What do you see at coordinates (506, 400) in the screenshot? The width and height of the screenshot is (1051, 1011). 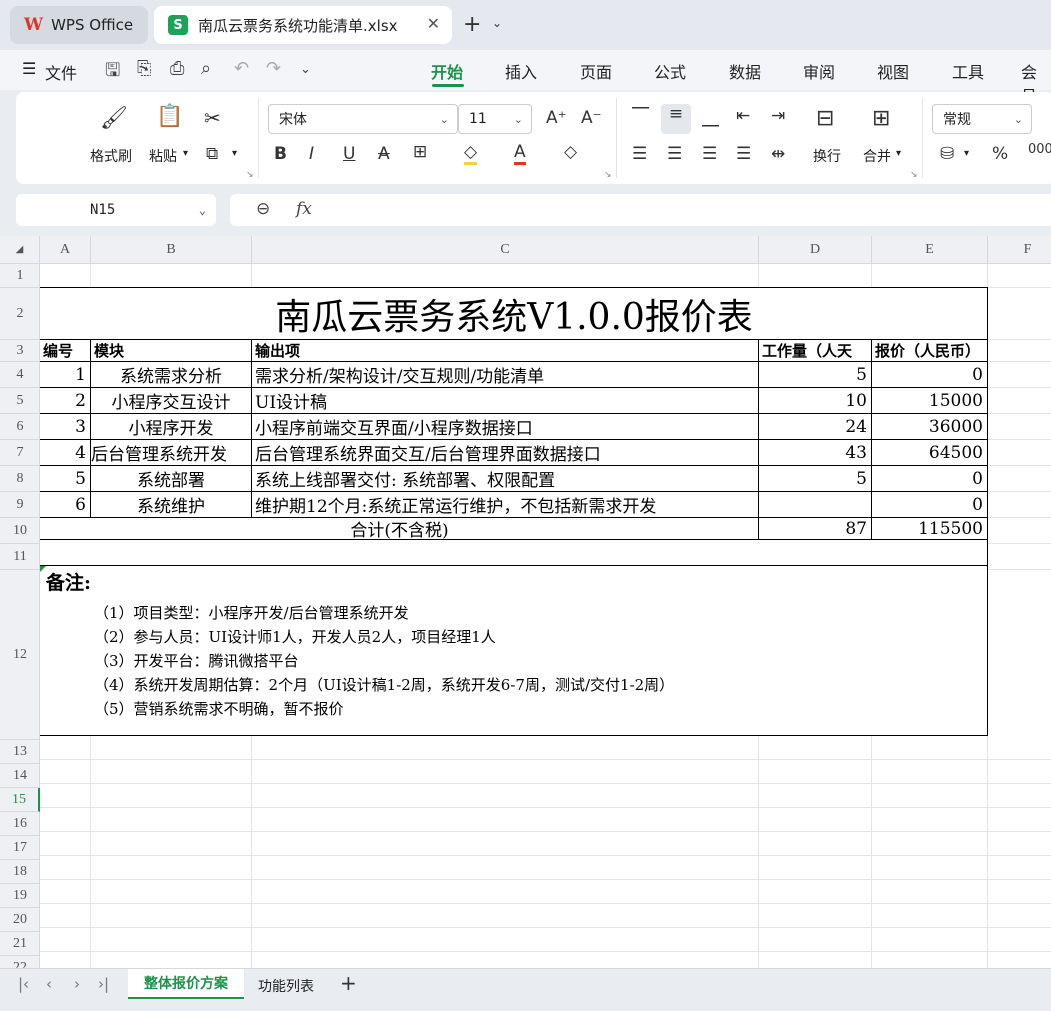 I see `item-output: UI设计稿` at bounding box center [506, 400].